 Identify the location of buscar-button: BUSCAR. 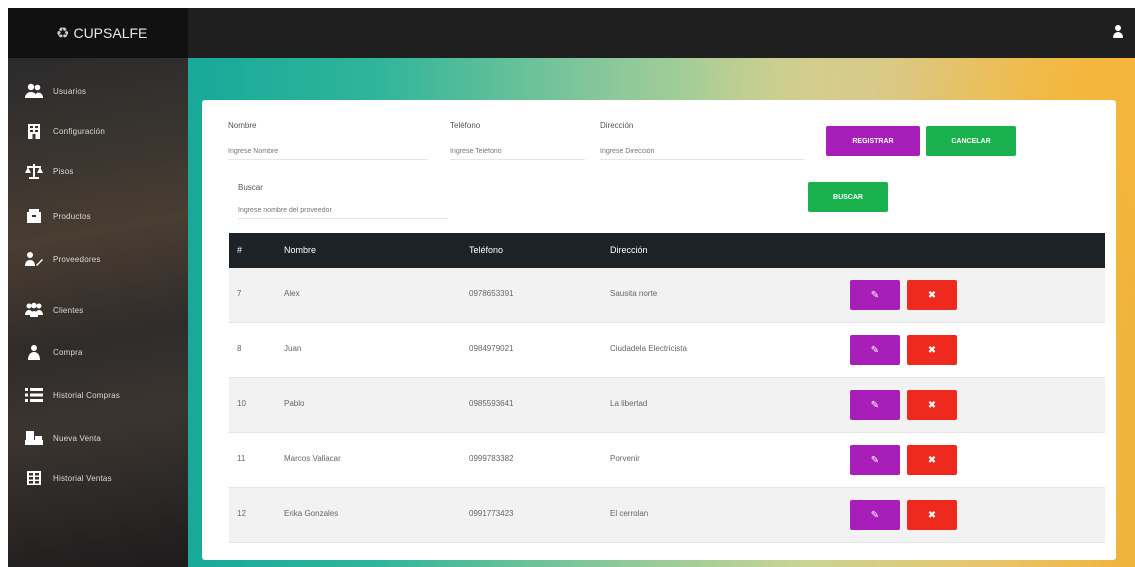
(848, 197).